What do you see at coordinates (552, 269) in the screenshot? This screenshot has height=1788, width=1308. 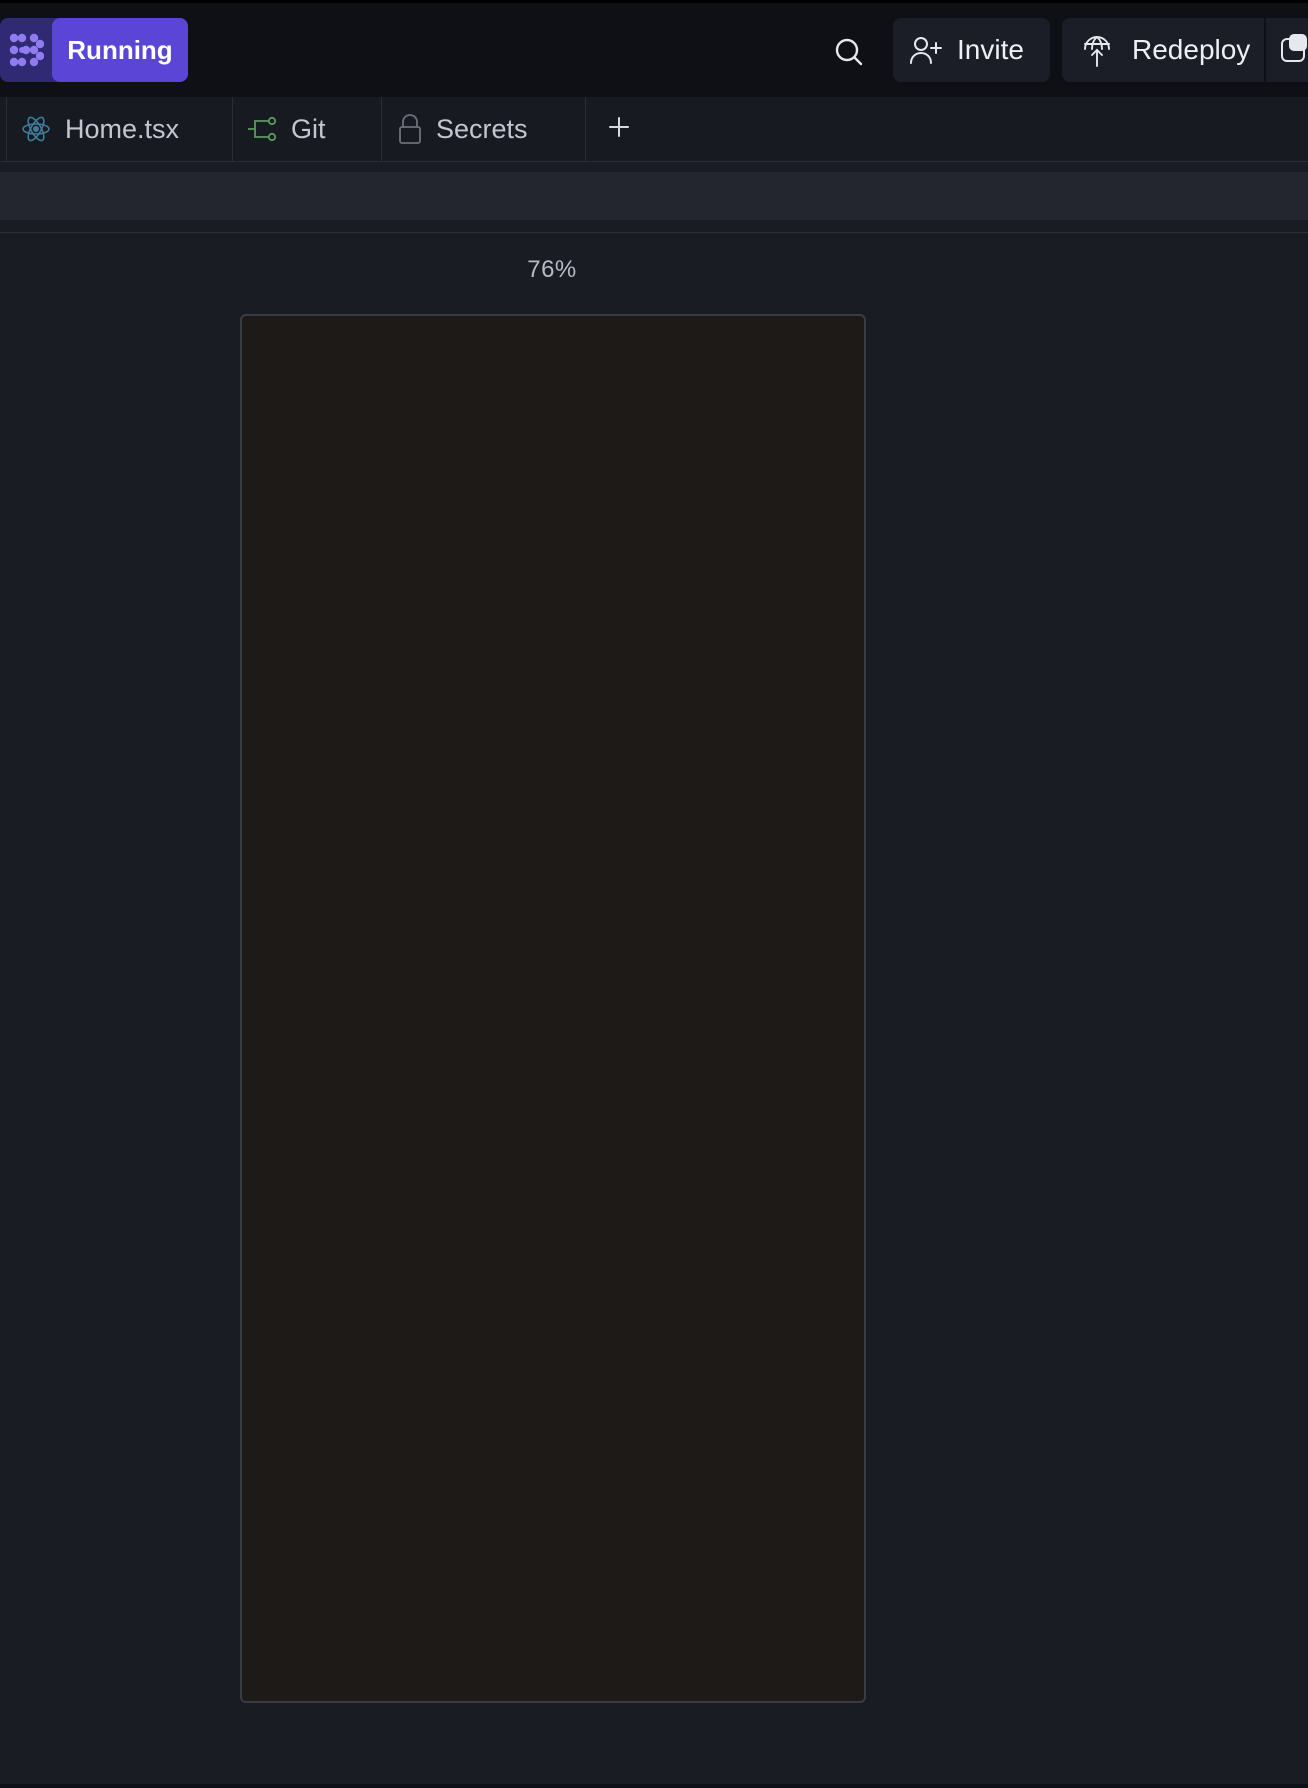 I see `zoom-level: 76%` at bounding box center [552, 269].